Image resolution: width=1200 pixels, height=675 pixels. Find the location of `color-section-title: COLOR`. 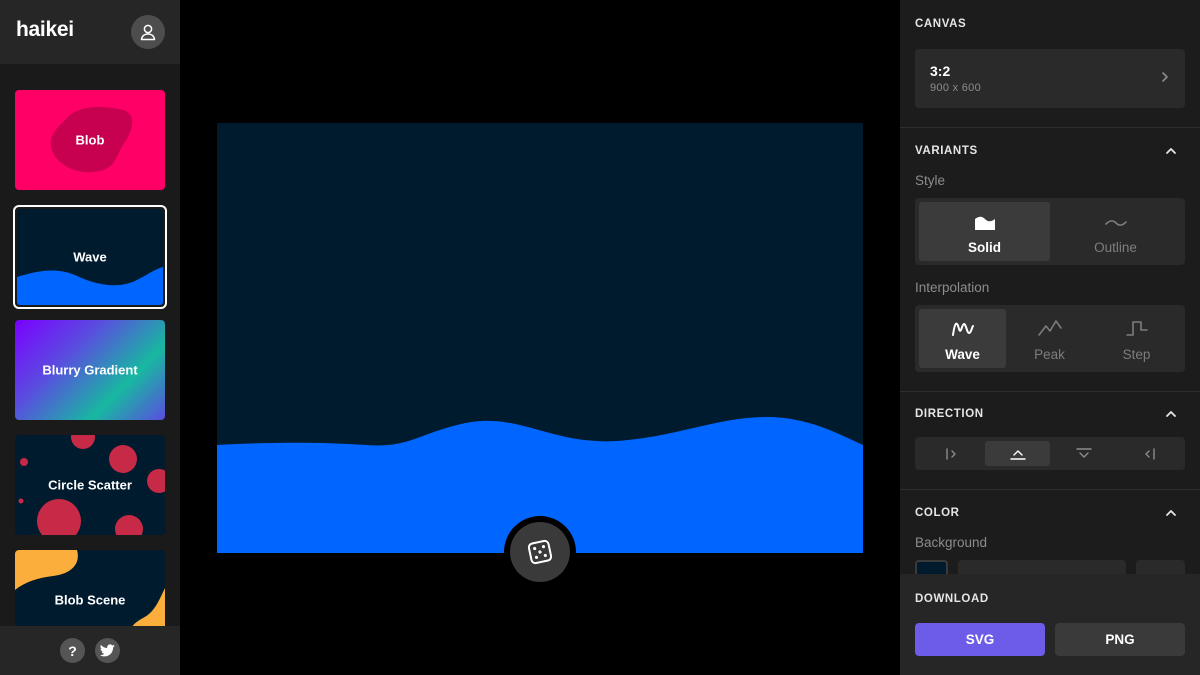

color-section-title: COLOR is located at coordinates (937, 513).